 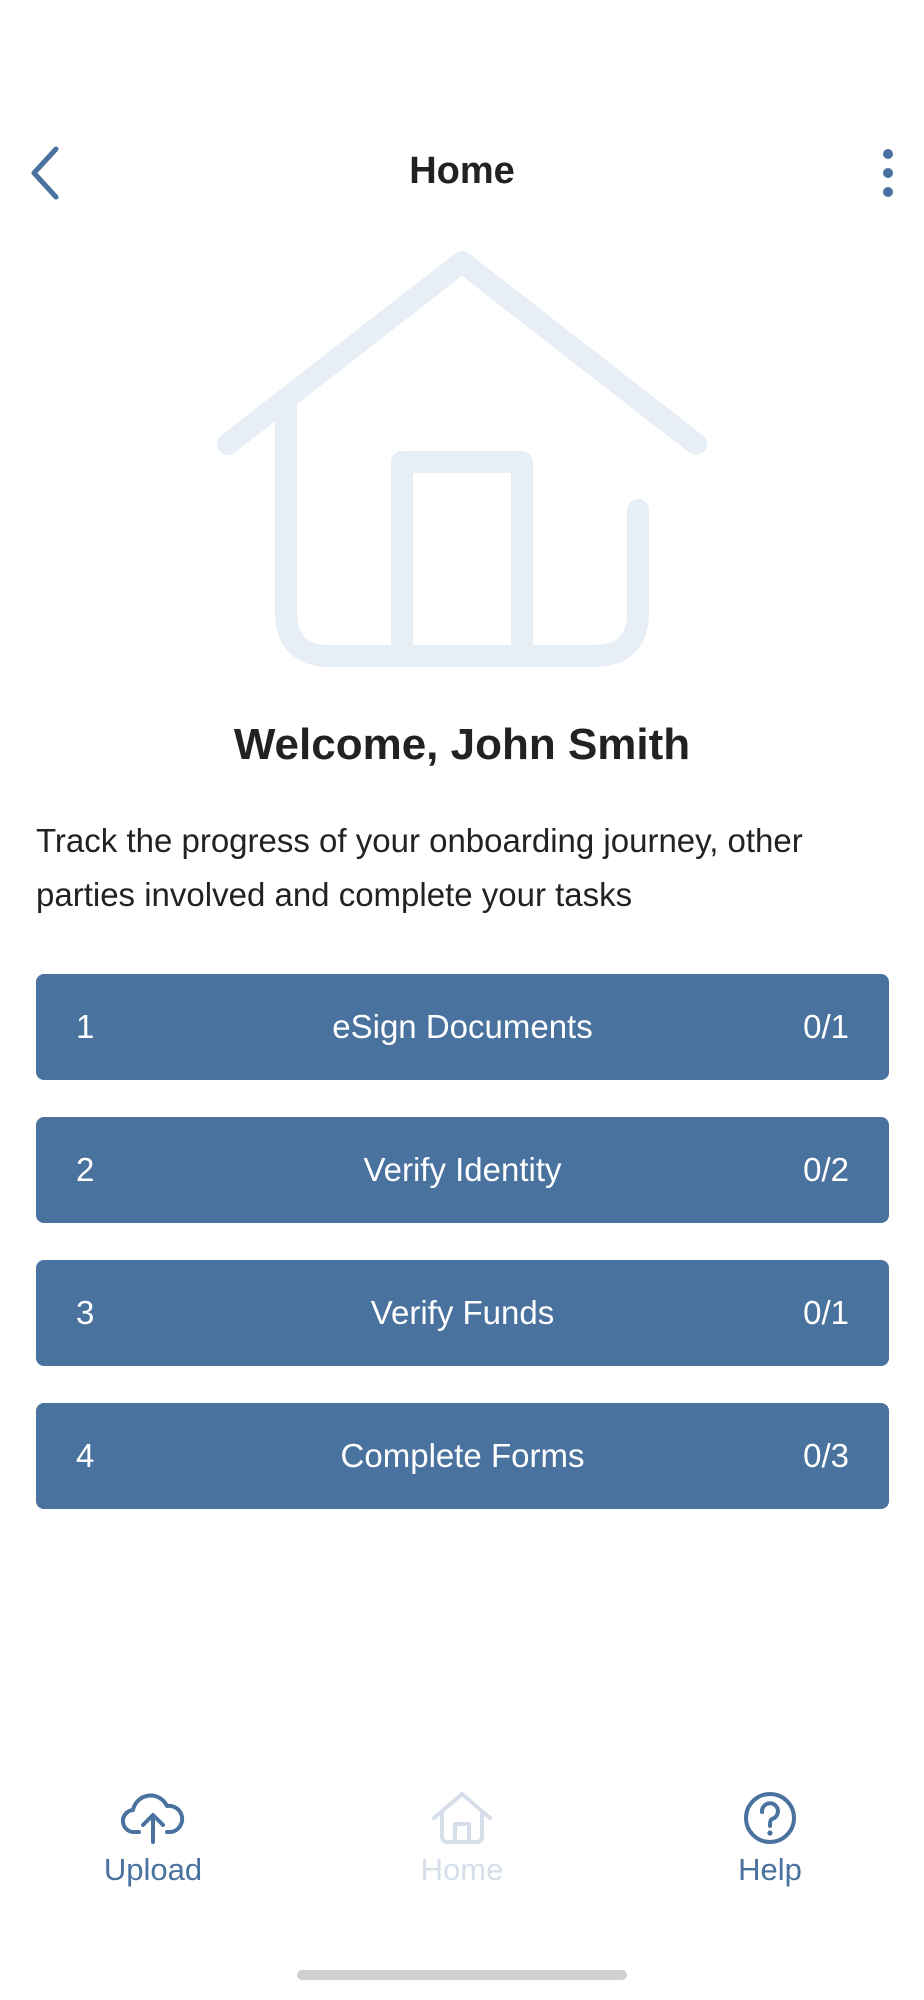 I want to click on tab-help: Help, so click(x=770, y=1855).